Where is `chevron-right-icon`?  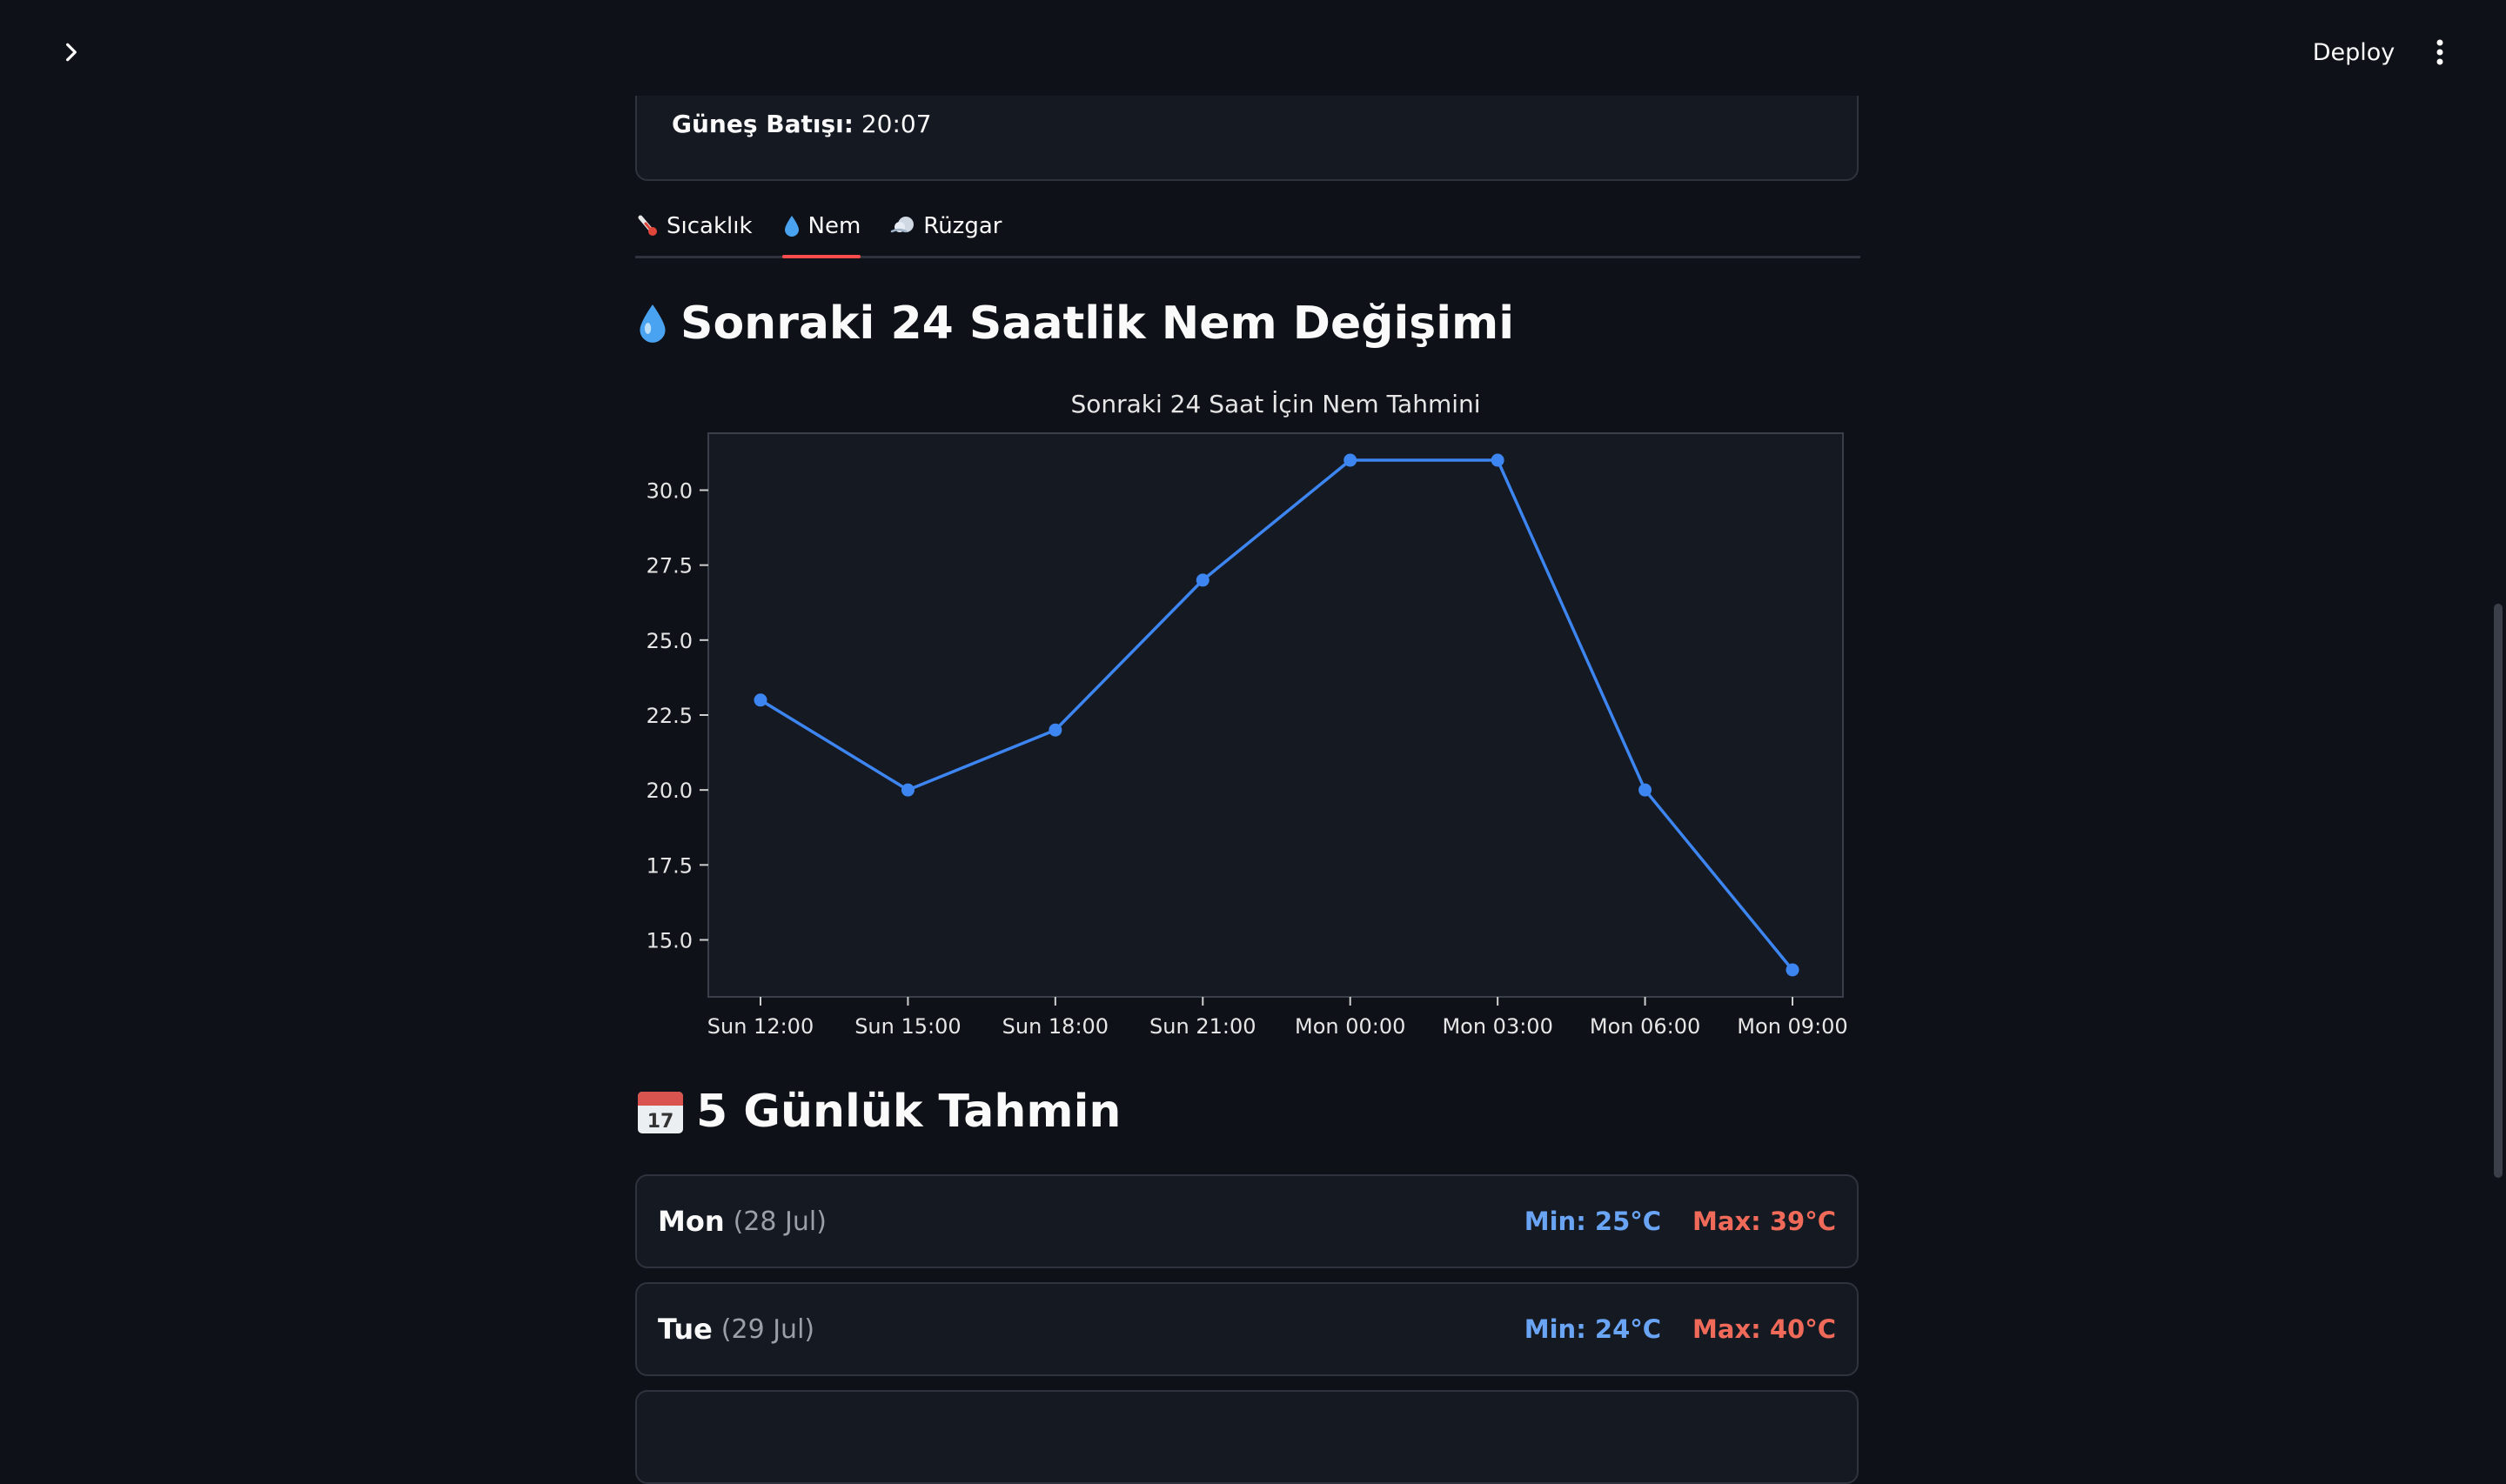 chevron-right-icon is located at coordinates (71, 52).